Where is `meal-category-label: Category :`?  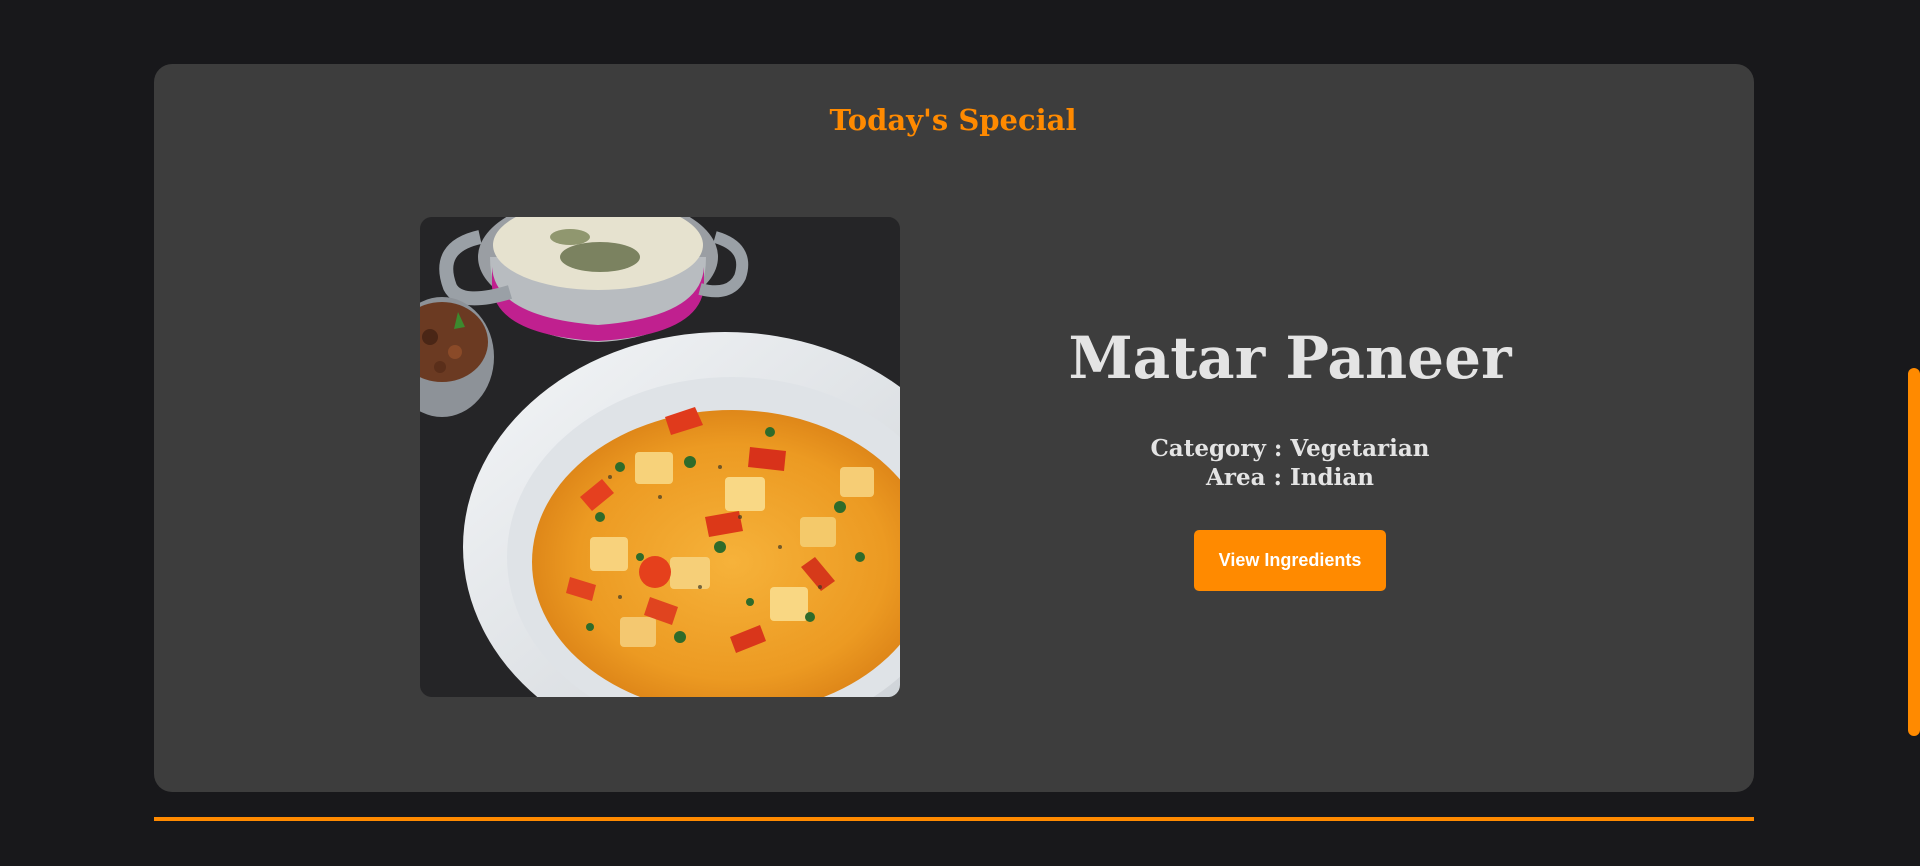
meal-category-label: Category : is located at coordinates (1220, 448).